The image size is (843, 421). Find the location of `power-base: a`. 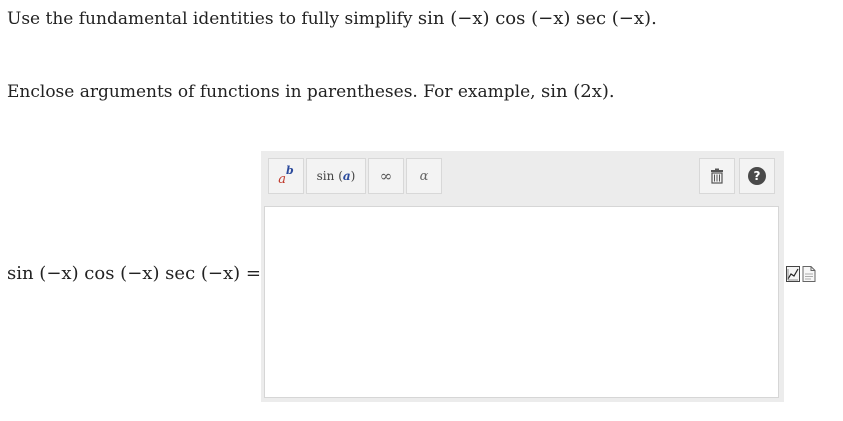

power-base: a is located at coordinates (282, 179).